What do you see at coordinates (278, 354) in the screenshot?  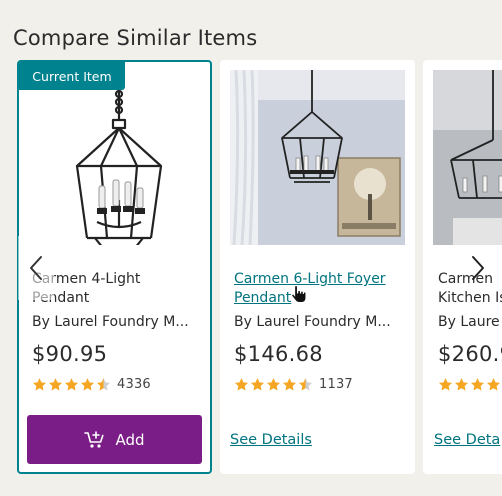 I see `product-price: $146.68` at bounding box center [278, 354].